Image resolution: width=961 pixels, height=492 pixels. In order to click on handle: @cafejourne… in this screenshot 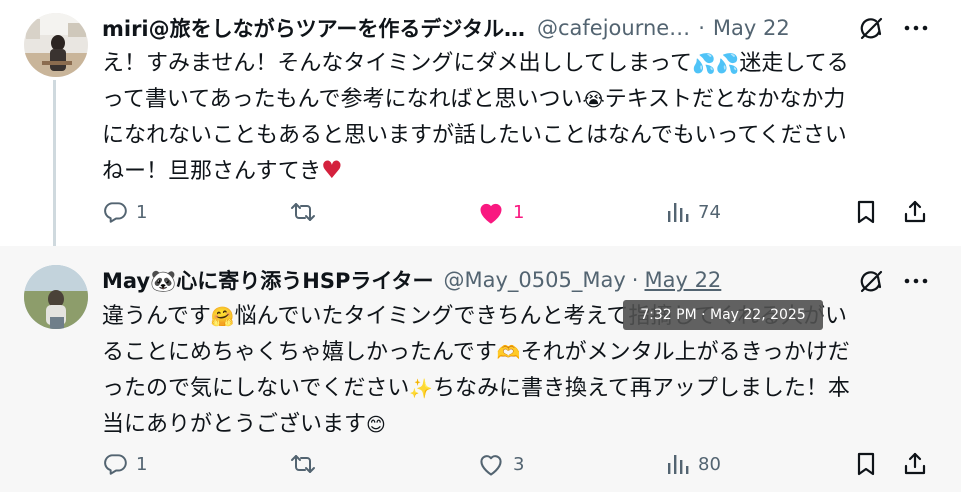, I will do `click(613, 28)`.